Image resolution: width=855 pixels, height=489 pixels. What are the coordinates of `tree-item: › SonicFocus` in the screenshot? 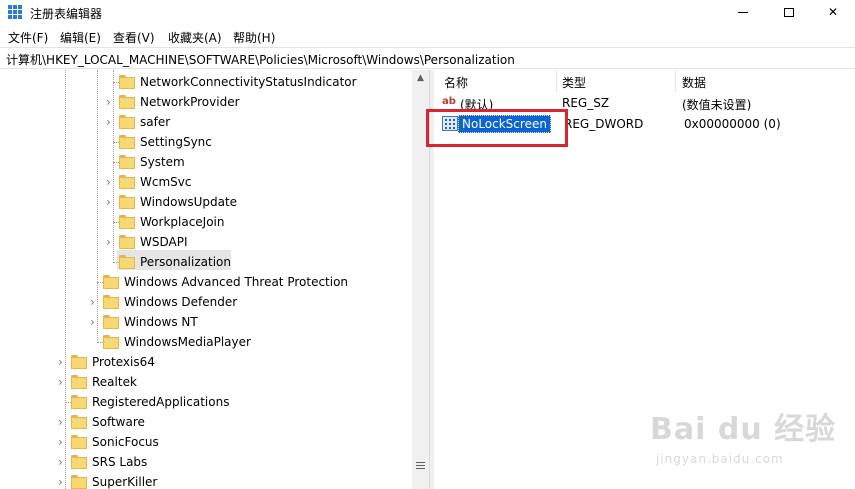 It's located at (206, 442).